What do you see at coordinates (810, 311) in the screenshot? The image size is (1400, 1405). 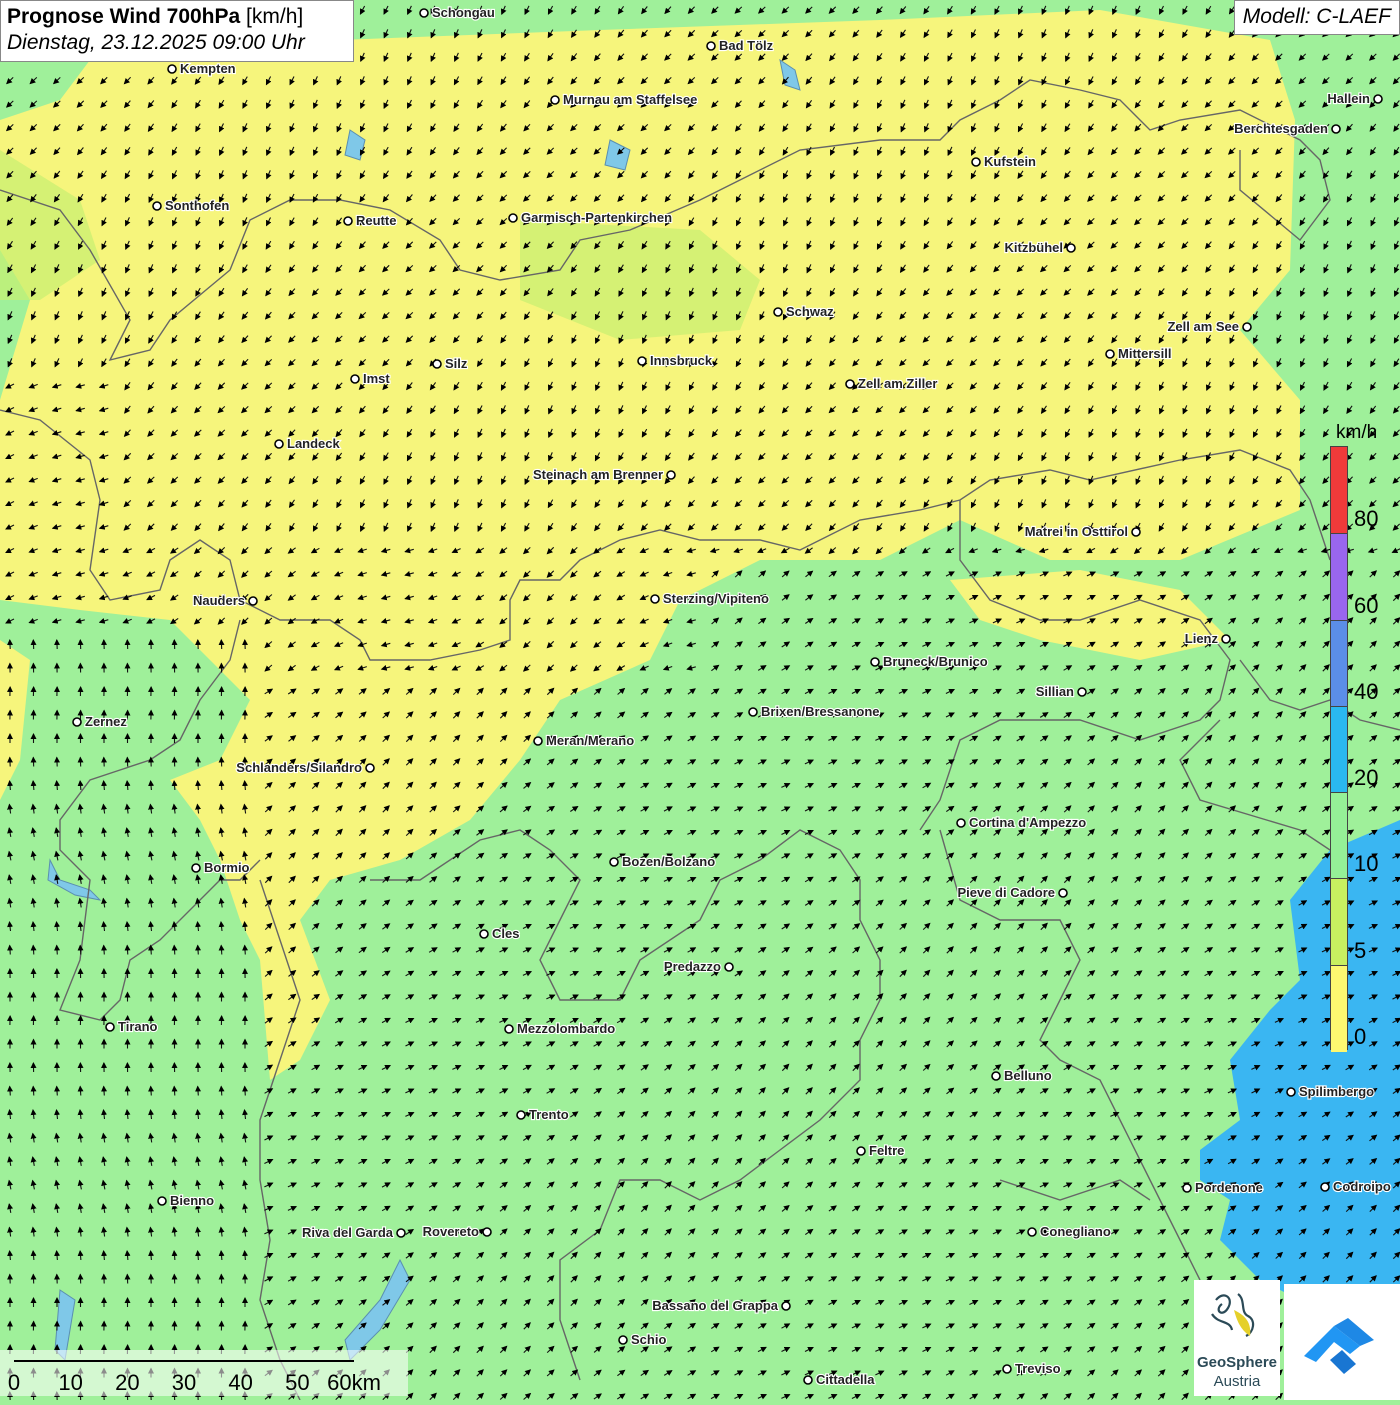 I see `city-label: Schwaz` at bounding box center [810, 311].